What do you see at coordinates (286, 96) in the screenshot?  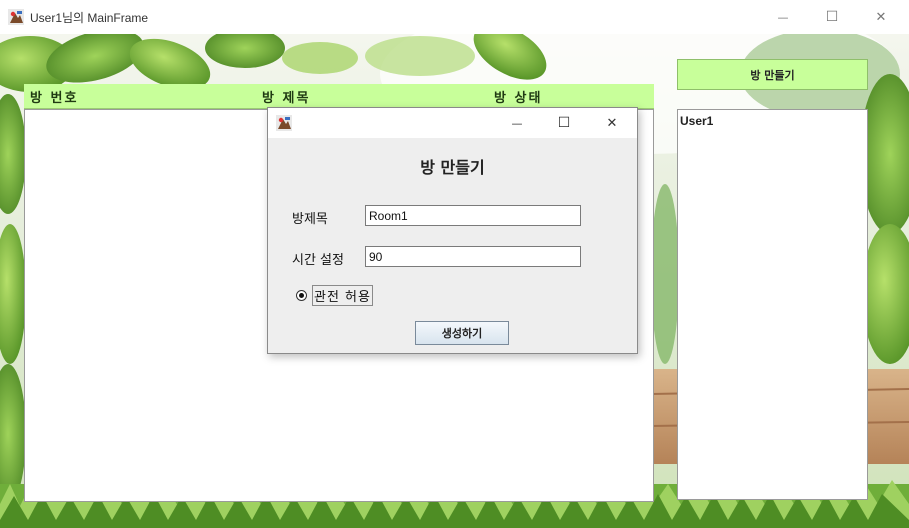 I see `column-room-title: 방 제목` at bounding box center [286, 96].